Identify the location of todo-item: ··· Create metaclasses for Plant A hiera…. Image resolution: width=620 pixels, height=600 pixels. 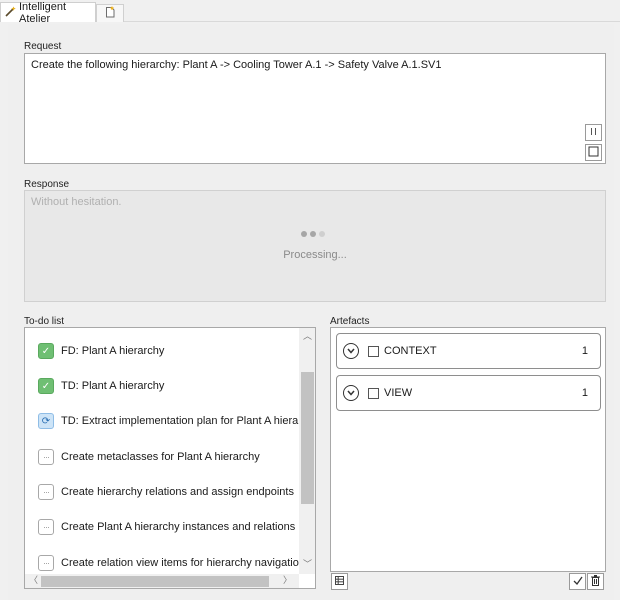
(149, 457).